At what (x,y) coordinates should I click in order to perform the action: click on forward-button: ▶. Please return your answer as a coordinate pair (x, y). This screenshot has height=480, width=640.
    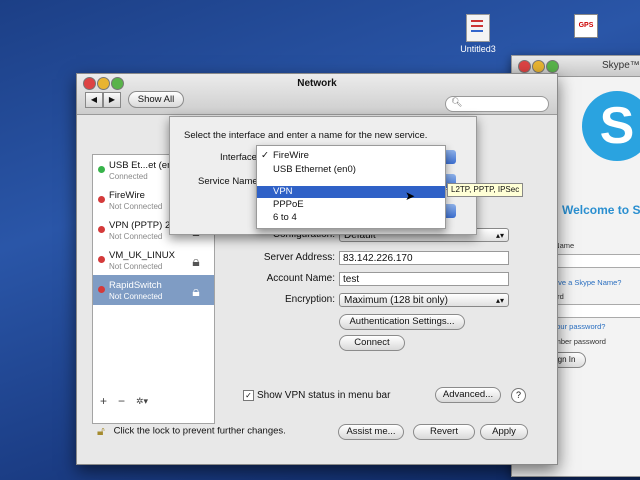
    Looking at the image, I should click on (112, 100).